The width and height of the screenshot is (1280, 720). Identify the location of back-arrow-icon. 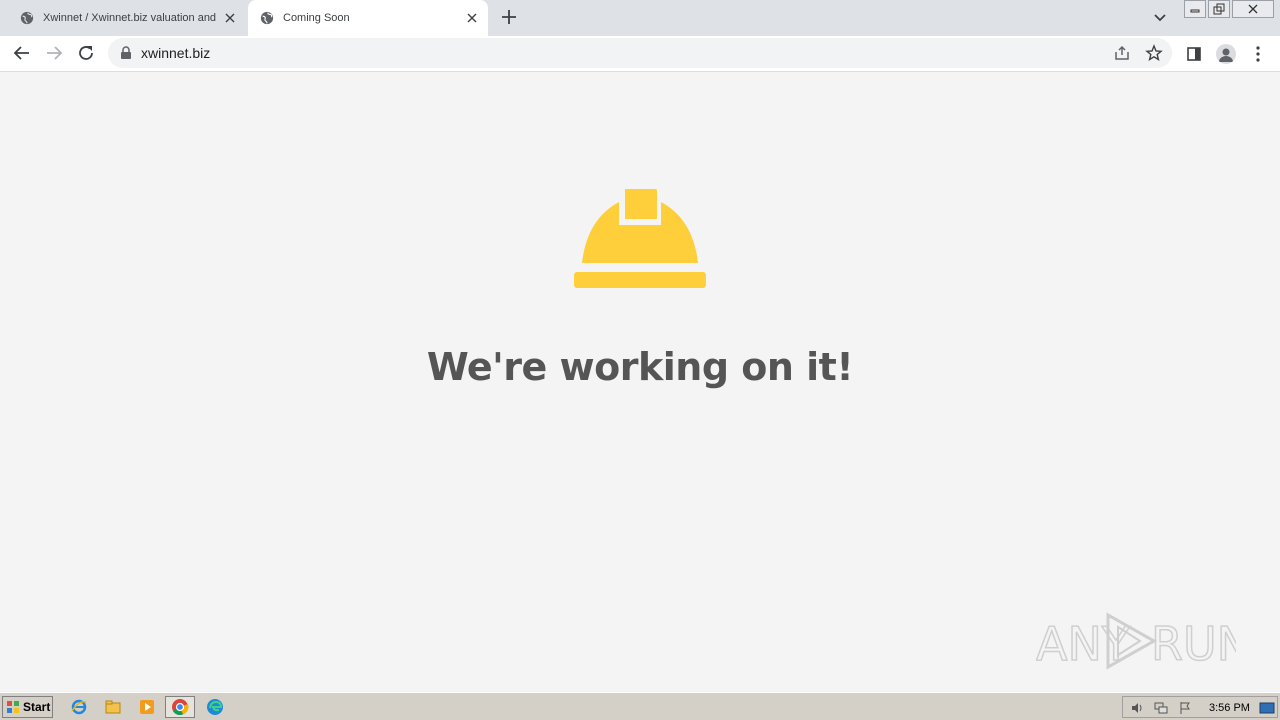
(22, 53).